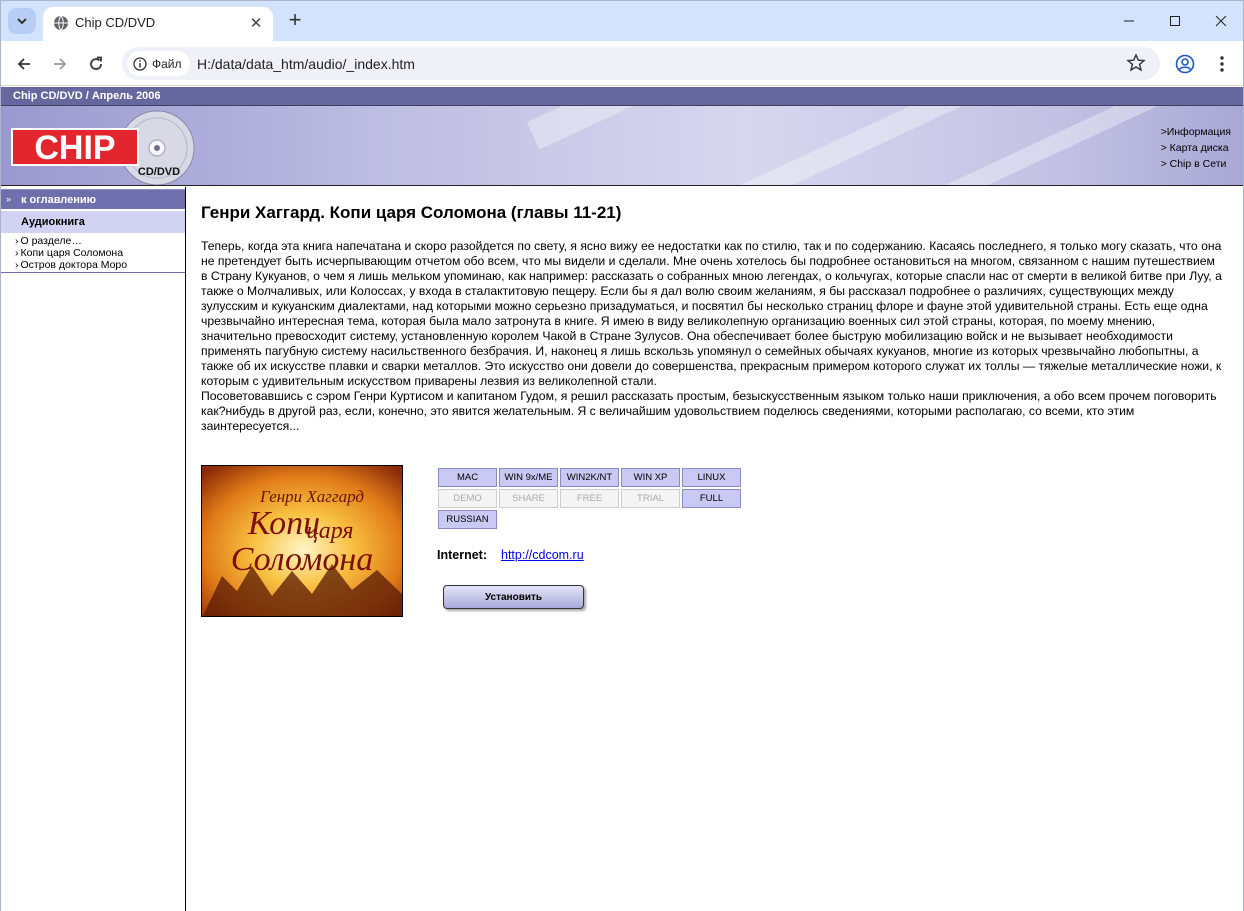 Image resolution: width=1244 pixels, height=911 pixels. Describe the element at coordinates (158, 24) in the screenshot. I see `tab-active: Chip CD/DVD ✕` at that location.